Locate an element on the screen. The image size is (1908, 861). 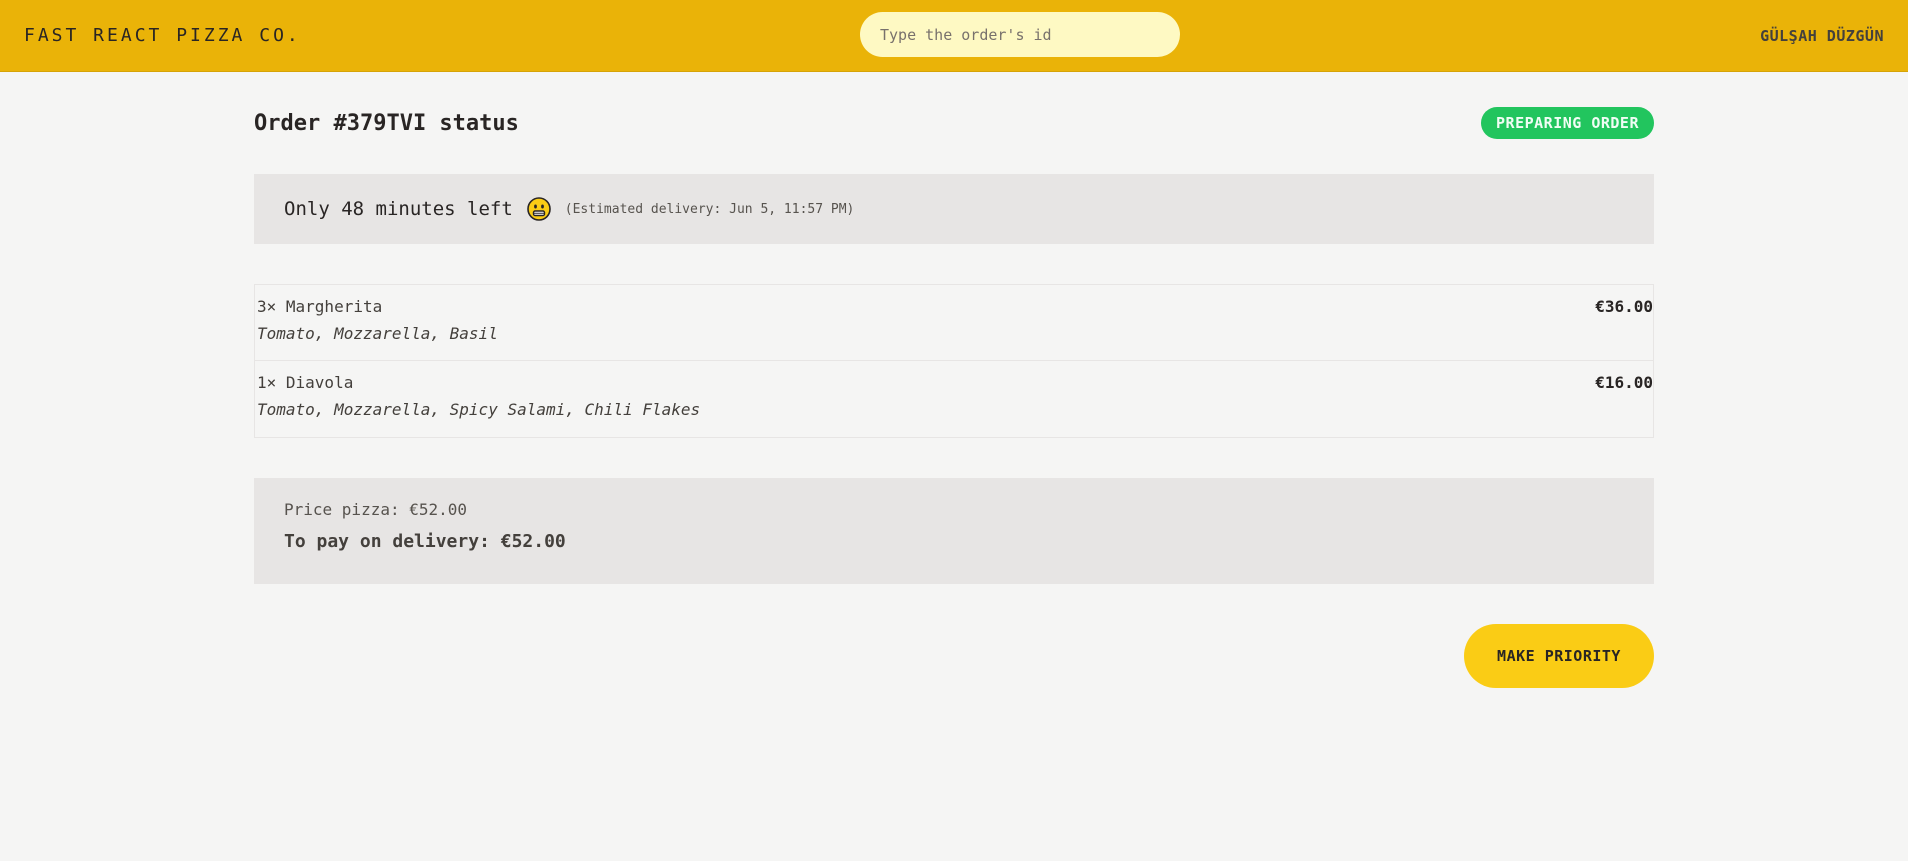
item-qty-name: 3× Margherita is located at coordinates (320, 306).